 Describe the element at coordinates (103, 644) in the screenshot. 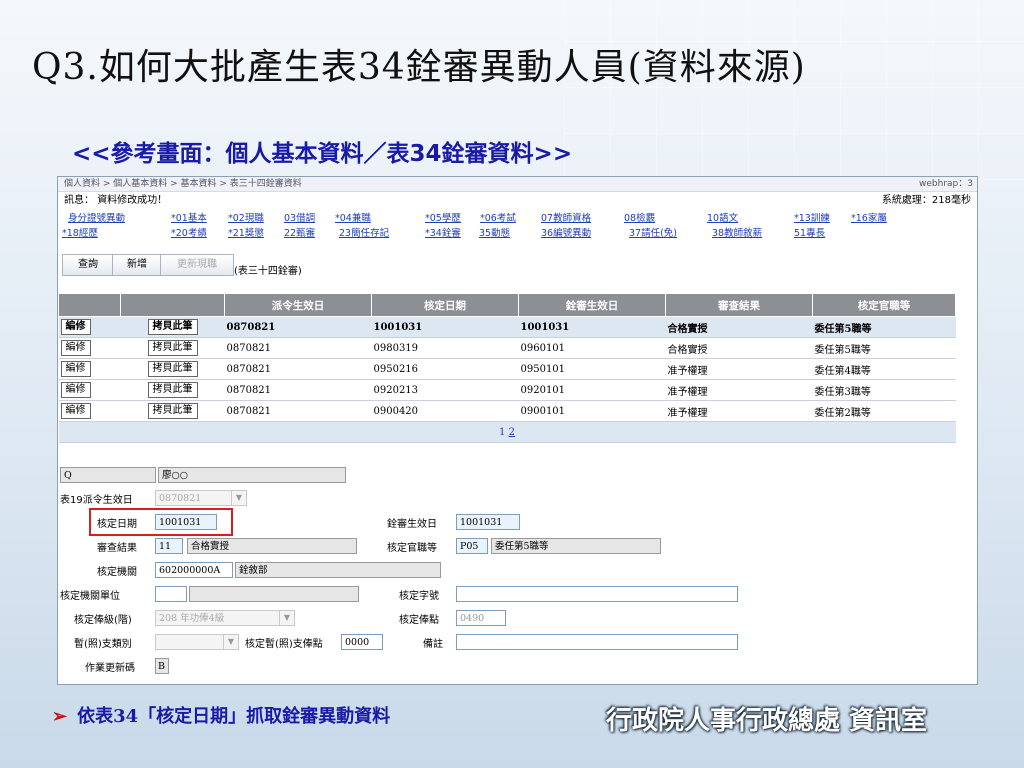

I see `temp-type-label: 暫(照)支類別` at that location.